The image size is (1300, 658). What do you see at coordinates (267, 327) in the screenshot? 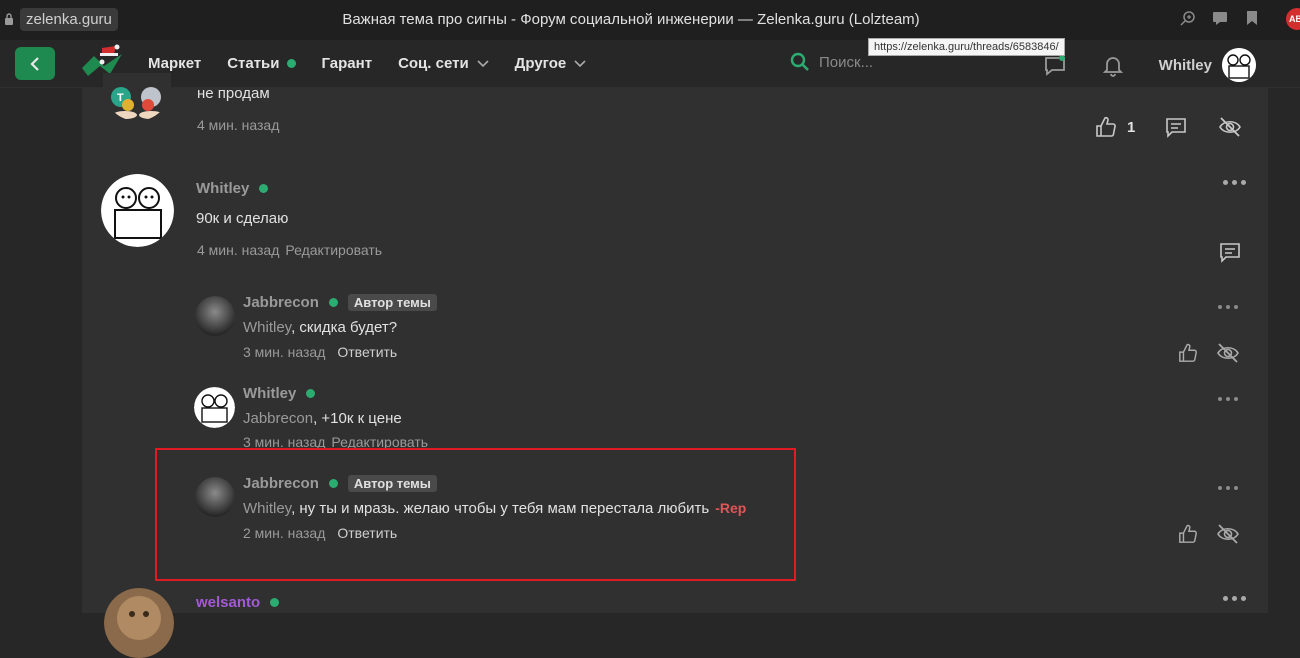
I see `mention-link: Whitley` at bounding box center [267, 327].